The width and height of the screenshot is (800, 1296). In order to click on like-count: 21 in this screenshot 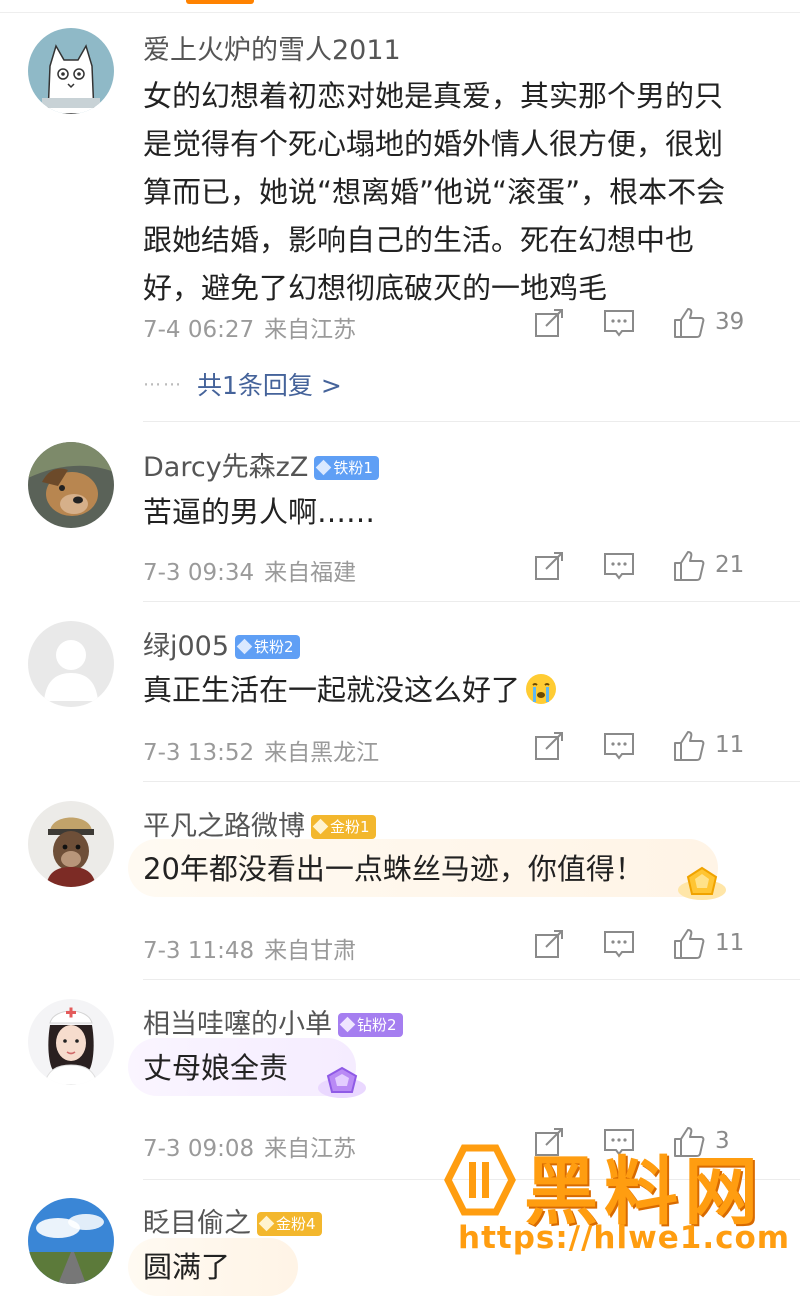, I will do `click(730, 565)`.